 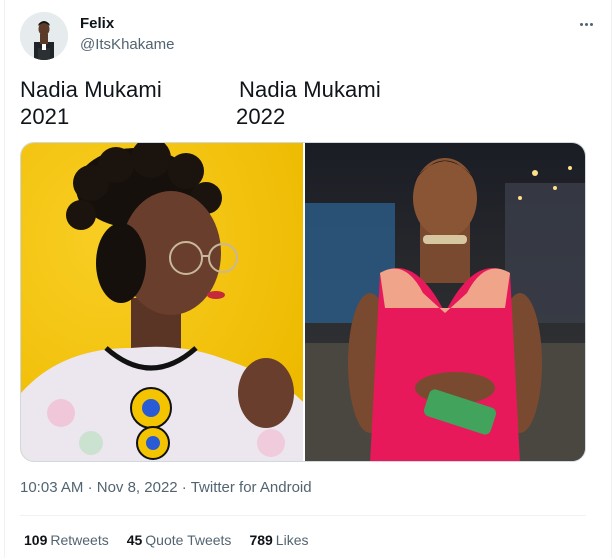 What do you see at coordinates (51, 487) in the screenshot?
I see `tweet-time: 10:03 AM` at bounding box center [51, 487].